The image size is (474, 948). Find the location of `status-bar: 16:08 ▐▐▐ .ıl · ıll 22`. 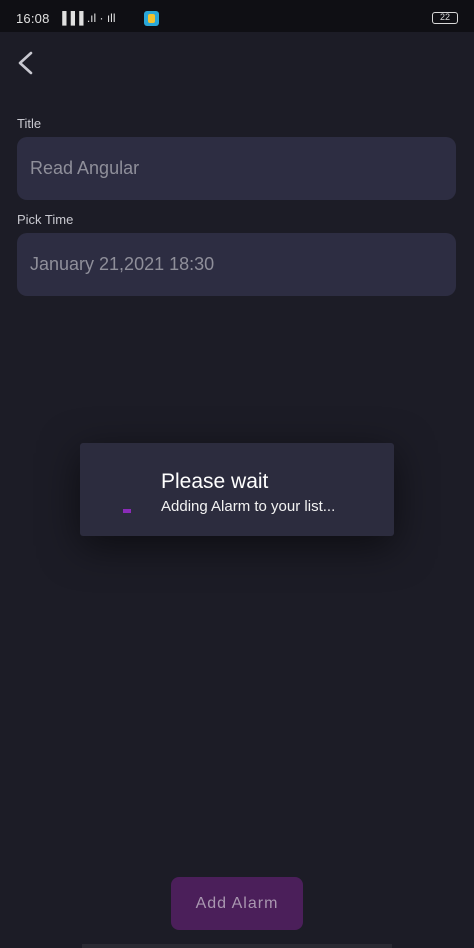

status-bar: 16:08 ▐▐▐ .ıl · ıll 22 is located at coordinates (237, 16).